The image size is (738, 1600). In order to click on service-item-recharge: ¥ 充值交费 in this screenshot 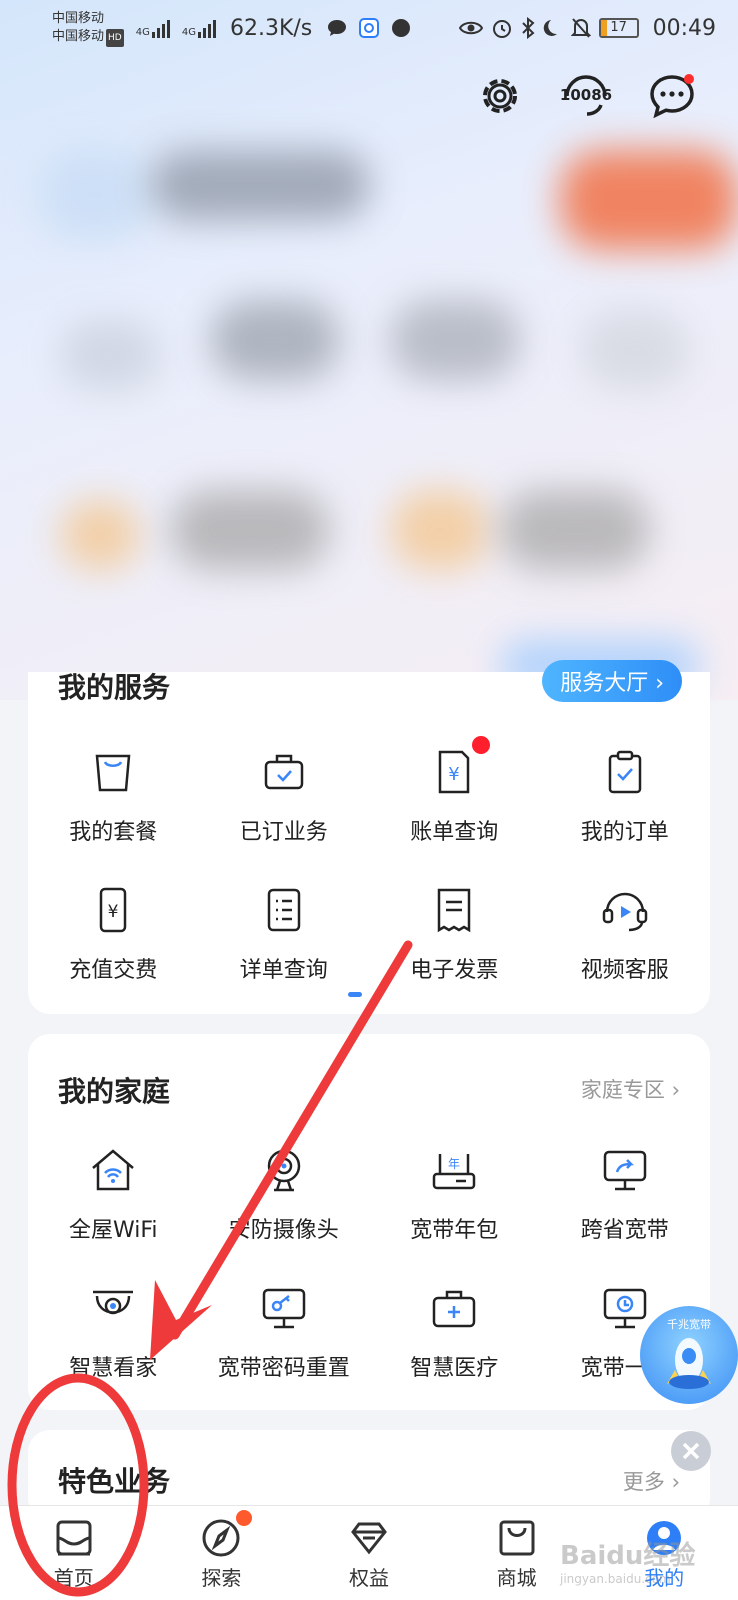, I will do `click(113, 949)`.